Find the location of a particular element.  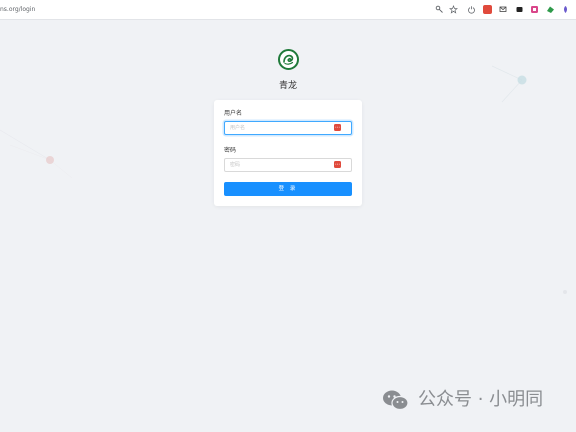

app-title: 青龙 is located at coordinates (287, 86).